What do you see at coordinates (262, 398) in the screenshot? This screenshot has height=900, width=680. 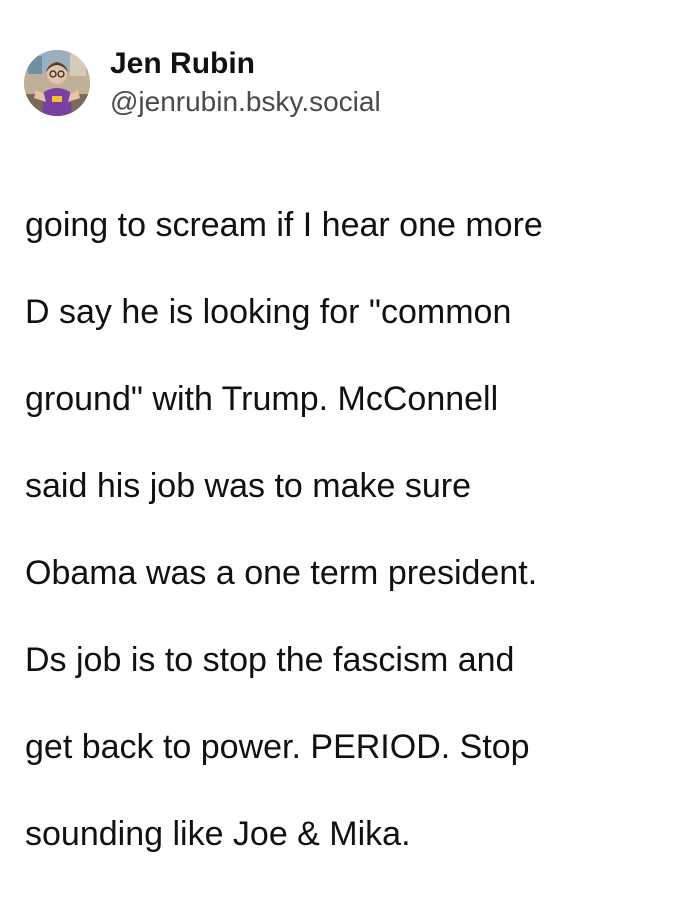 I see `post-text-line: ground" with Trump. McConnell` at bounding box center [262, 398].